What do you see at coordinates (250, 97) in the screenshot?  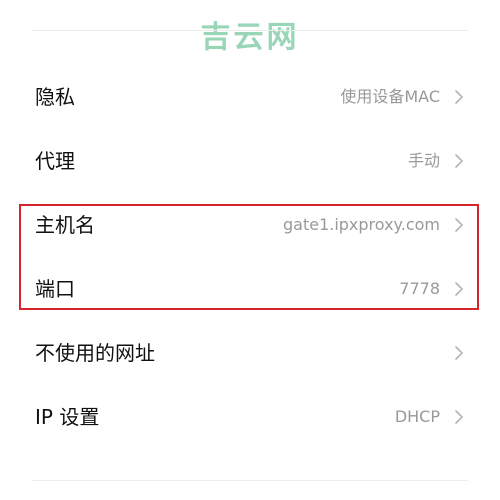 I see `privacy-row: 隐私 使用设备MAC` at bounding box center [250, 97].